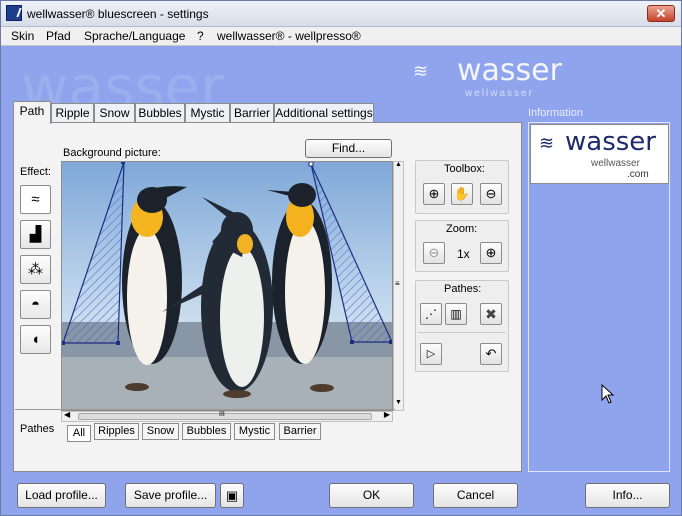 The width and height of the screenshot is (682, 516). I want to click on window-title: wellwasser® bluescreen - settings, so click(118, 14).